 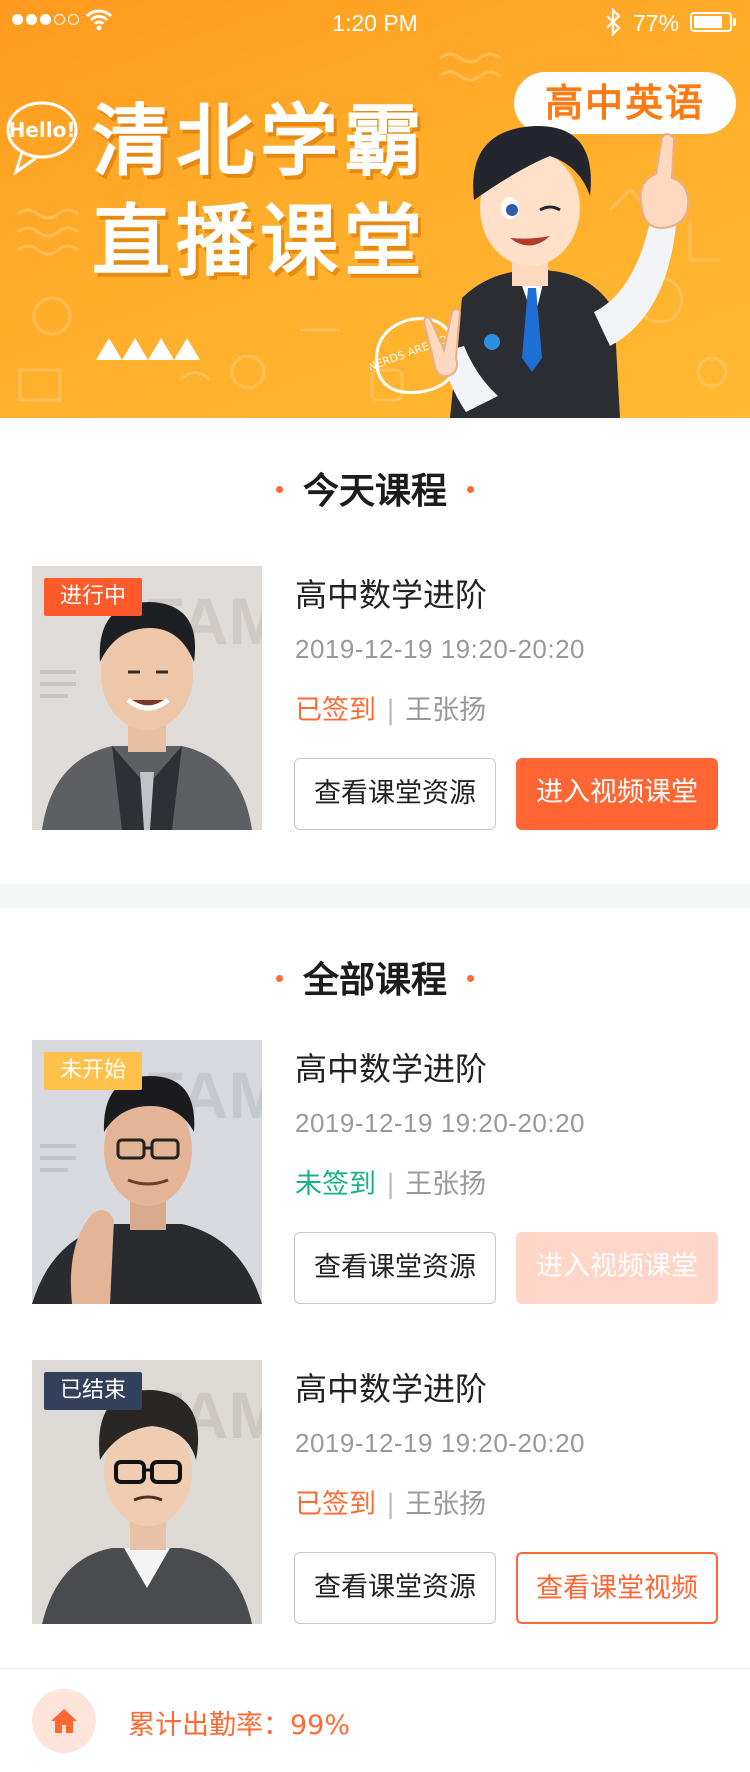 I want to click on bluetooth-icon, so click(x=613, y=22).